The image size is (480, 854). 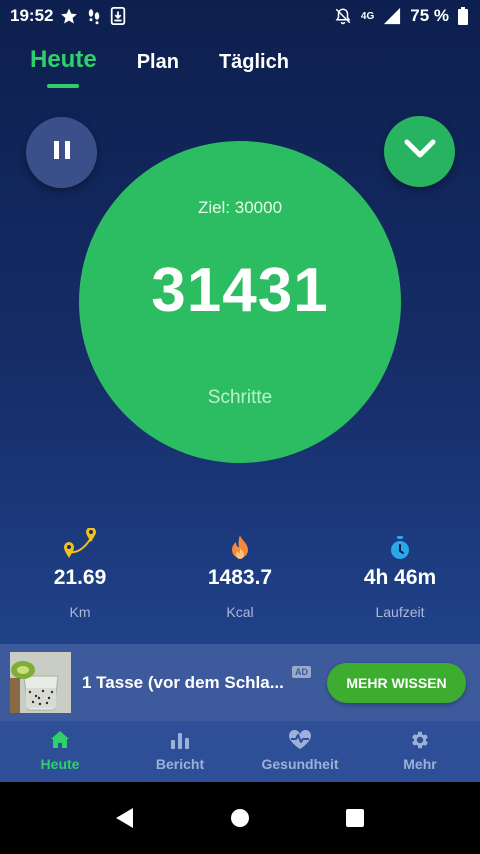 I want to click on recents-button, so click(x=355, y=818).